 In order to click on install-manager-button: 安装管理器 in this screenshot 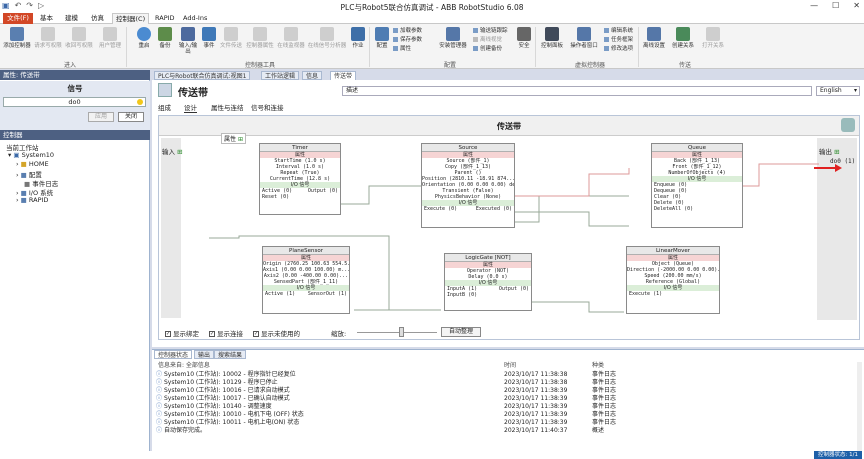, I will do `click(453, 38)`.